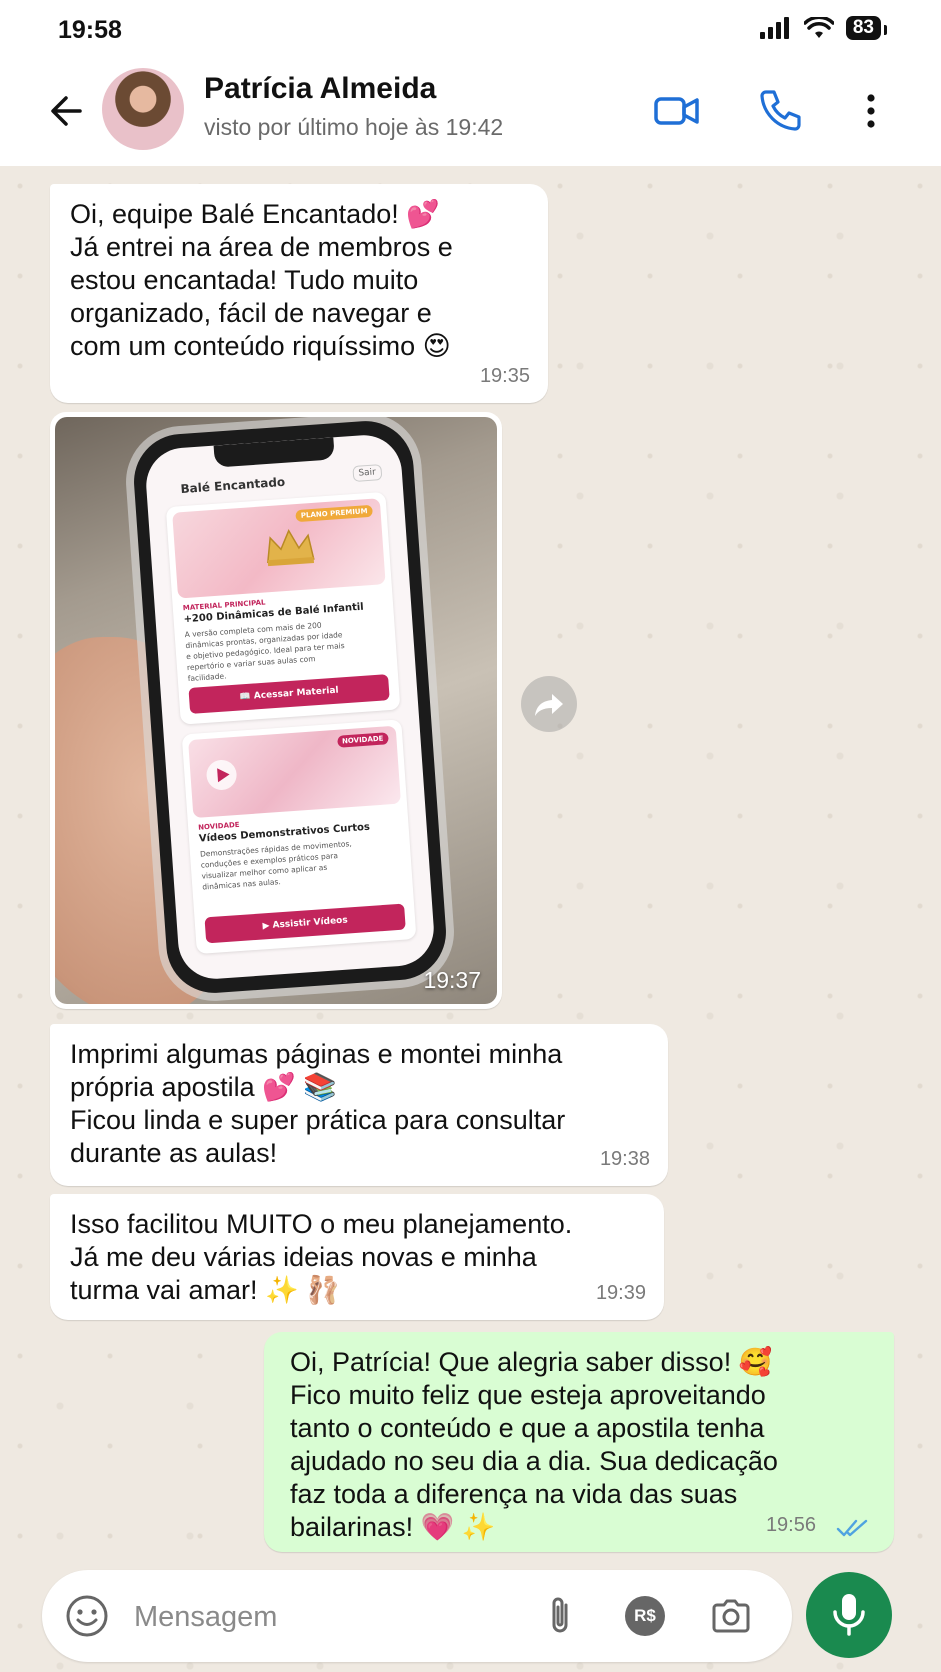  Describe the element at coordinates (354, 127) in the screenshot. I see `last-seen-status: visto por último hoje às 19:42` at that location.